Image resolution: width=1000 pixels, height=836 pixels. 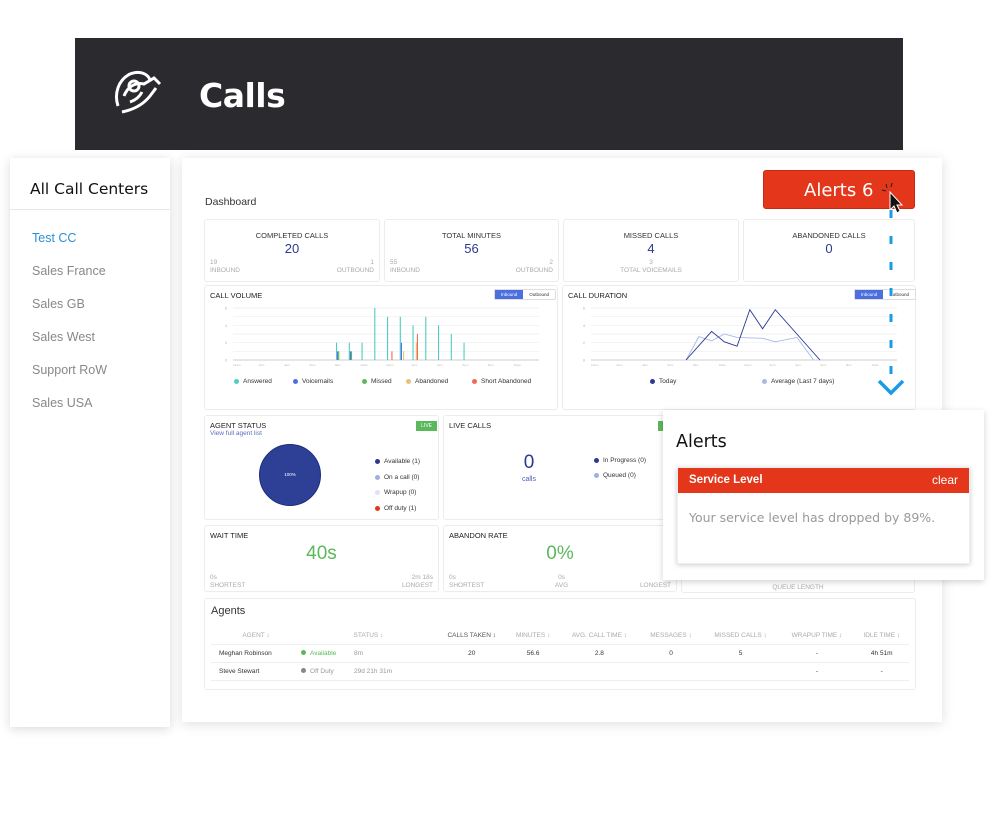 What do you see at coordinates (90, 304) in the screenshot?
I see `sidebar-item-sales-gb: Sales GB` at bounding box center [90, 304].